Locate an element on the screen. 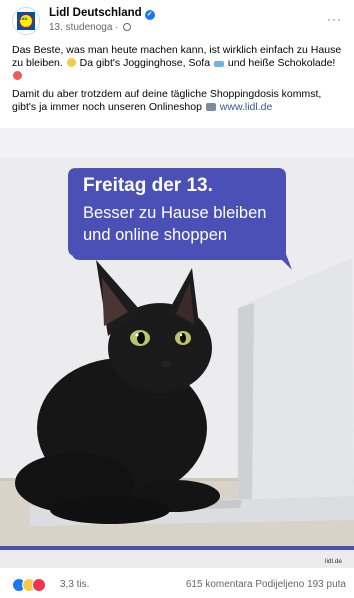  page-name: Lidl Deutschland ✓ is located at coordinates (102, 13).